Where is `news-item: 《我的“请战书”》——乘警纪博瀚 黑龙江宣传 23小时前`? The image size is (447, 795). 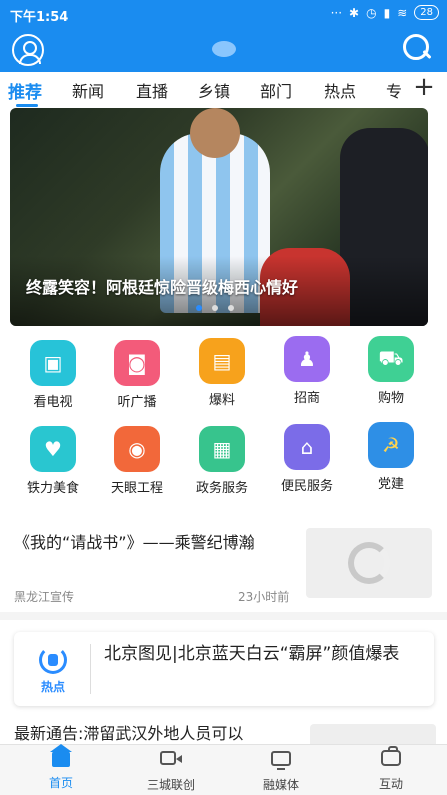
news-item: 《我的“请战书”》——乘警纪博瀚 黑龙江宣传 23小时前 is located at coordinates (223, 566).